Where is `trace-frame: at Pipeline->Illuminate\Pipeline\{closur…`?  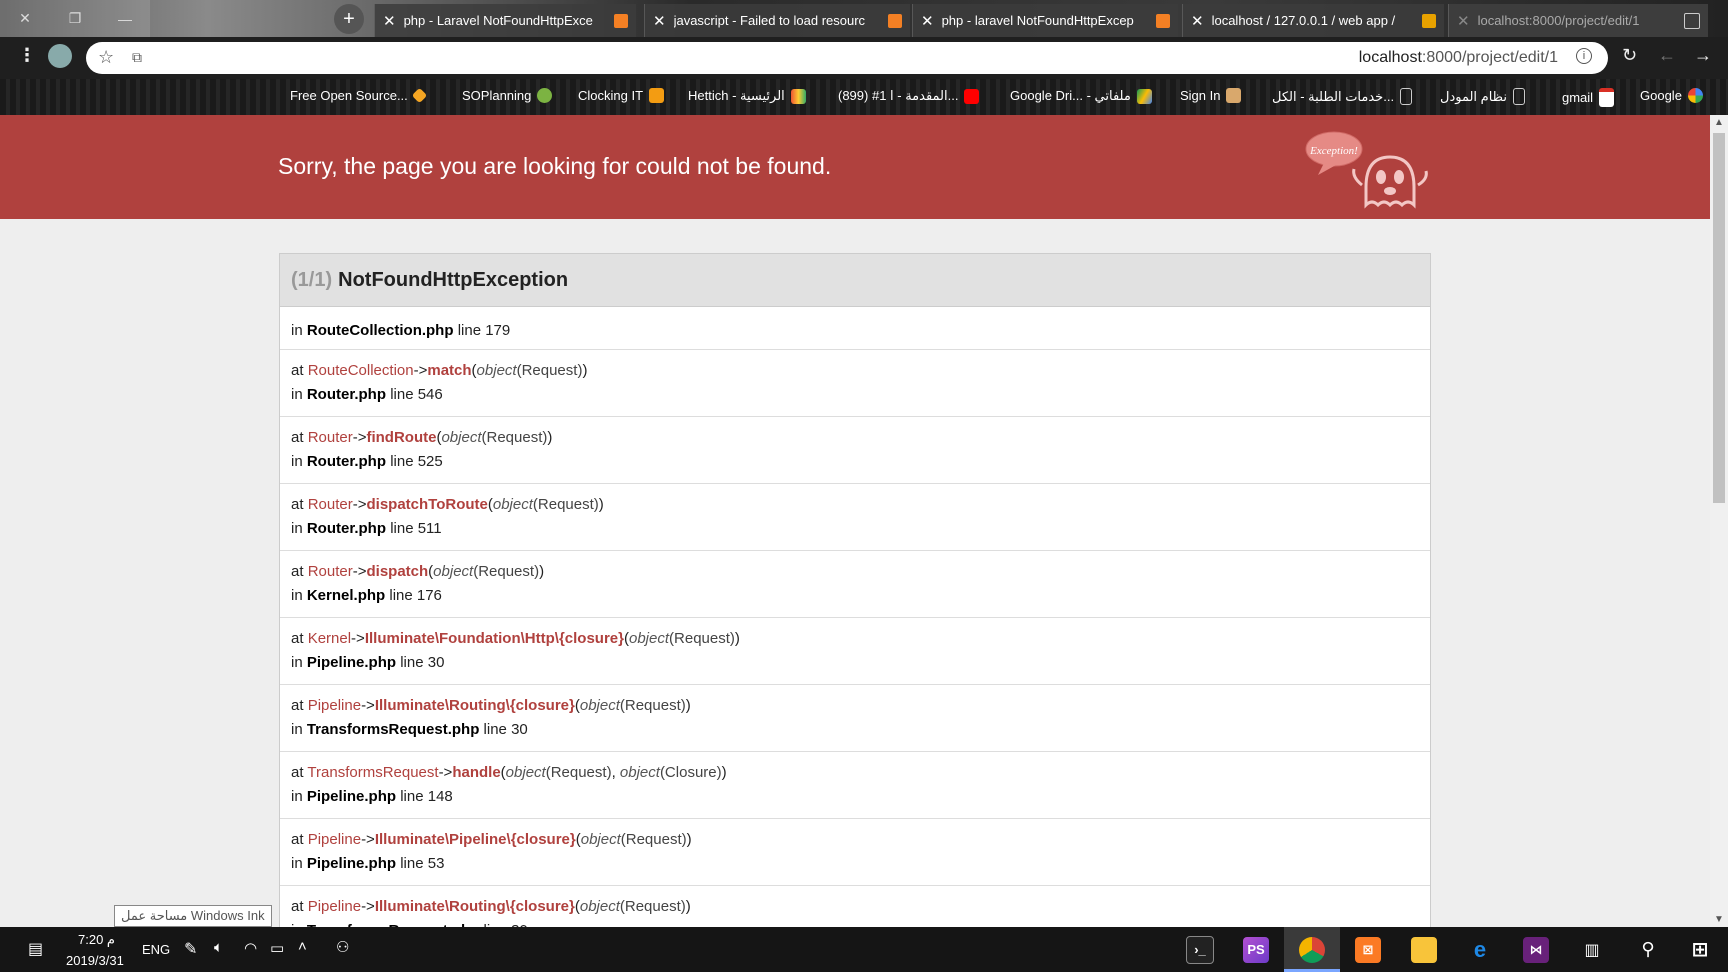 trace-frame: at Pipeline->Illuminate\Pipeline\{closur… is located at coordinates (855, 852).